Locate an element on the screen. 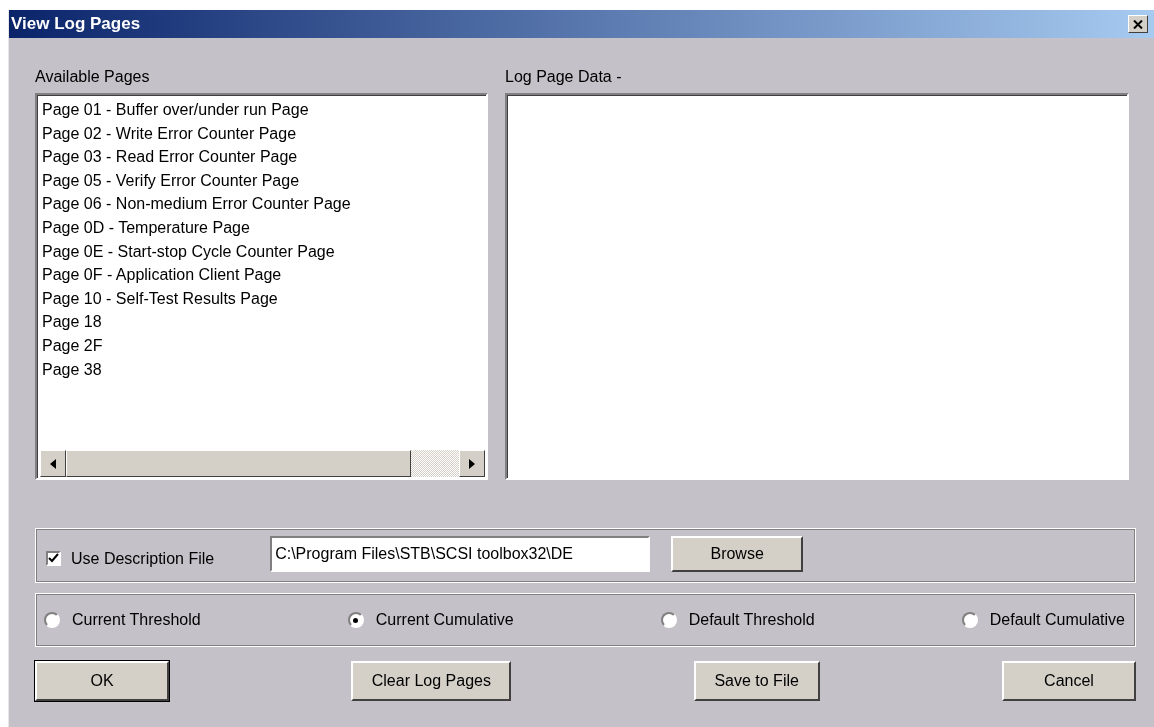 This screenshot has width=1154, height=727. dialog-button: Clear Log Pages is located at coordinates (431, 681).